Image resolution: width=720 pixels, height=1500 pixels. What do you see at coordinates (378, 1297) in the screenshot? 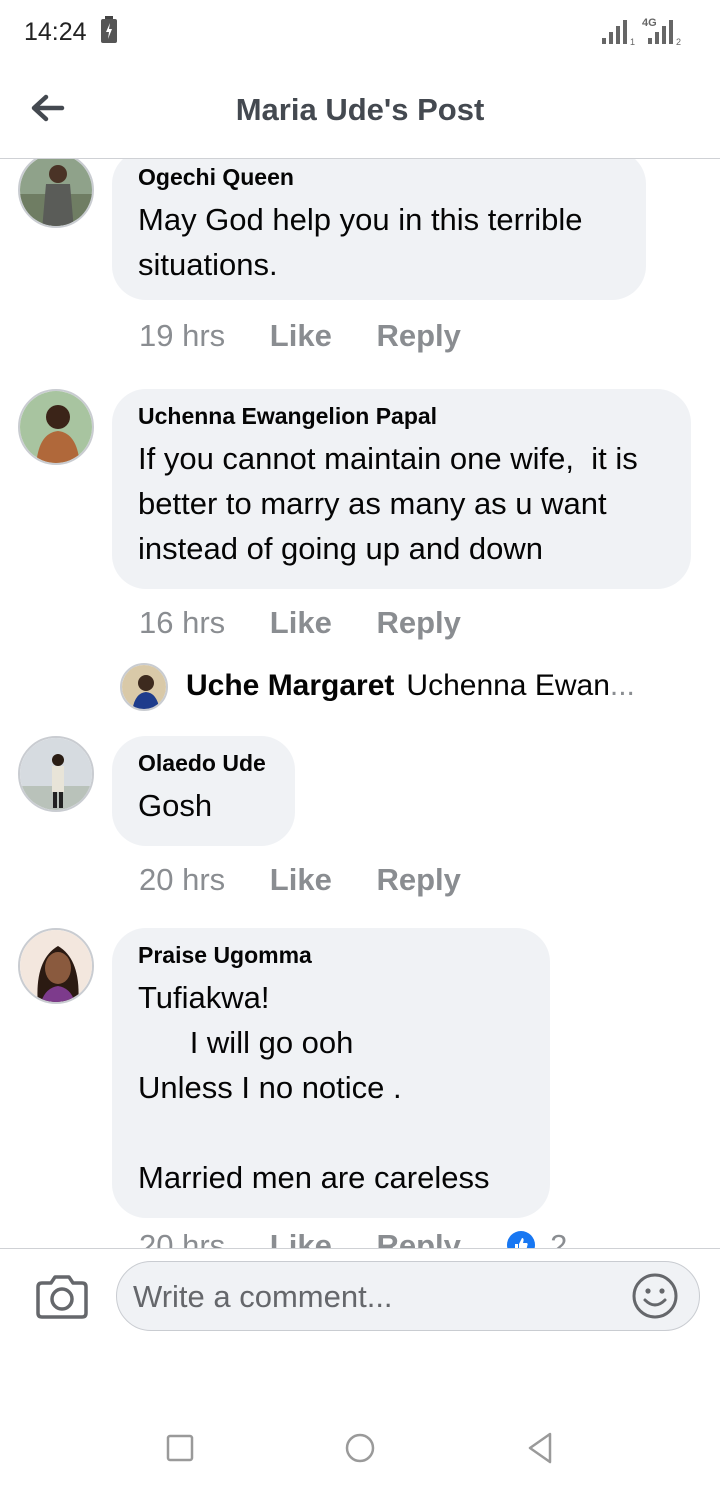
I see `comment-input` at bounding box center [378, 1297].